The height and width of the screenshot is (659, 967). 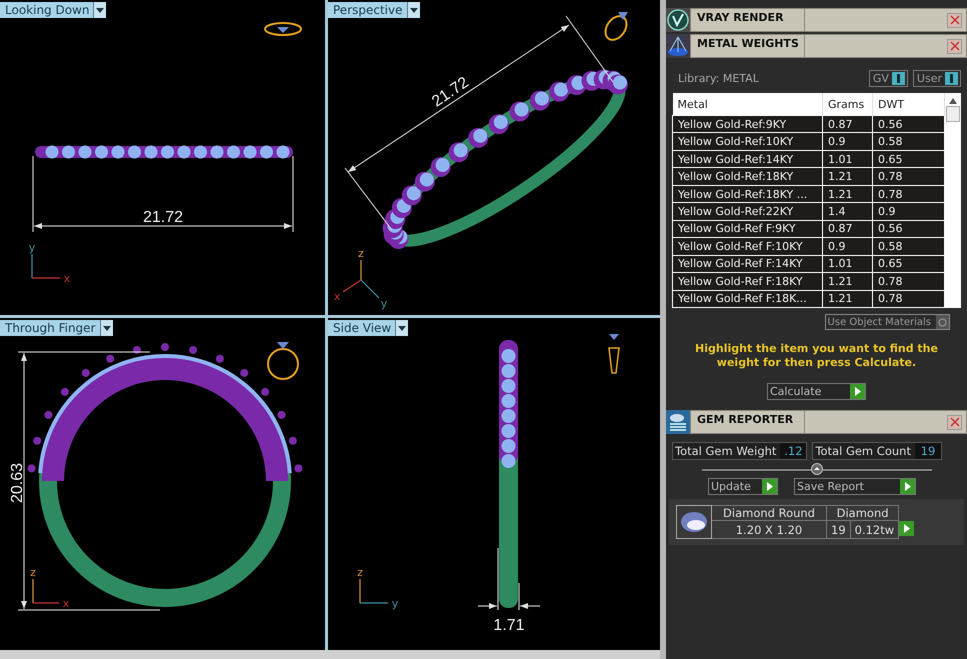 I want to click on panel-title: METAL WEIGHTS, so click(x=748, y=46).